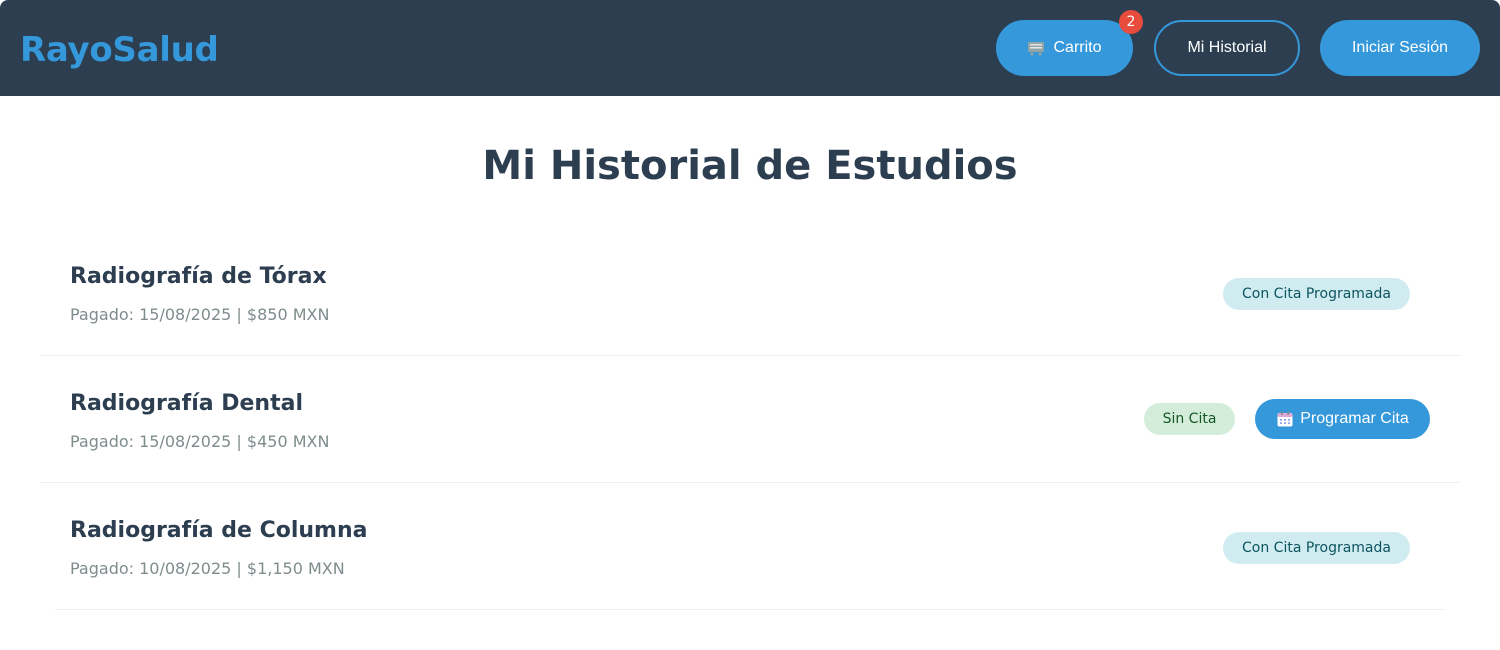 This screenshot has width=1500, height=650. I want to click on calendar-icon, so click(1285, 419).